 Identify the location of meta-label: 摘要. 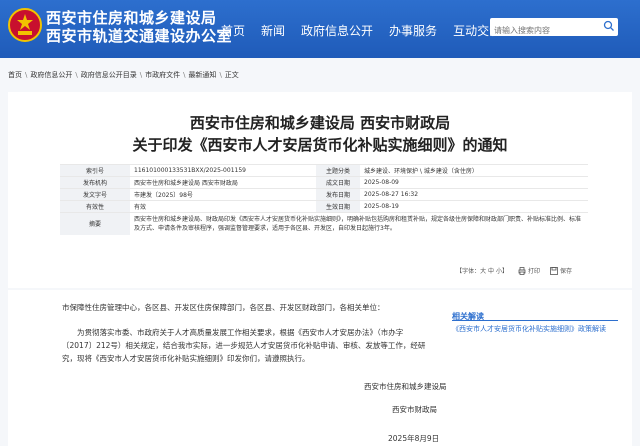
(95, 223).